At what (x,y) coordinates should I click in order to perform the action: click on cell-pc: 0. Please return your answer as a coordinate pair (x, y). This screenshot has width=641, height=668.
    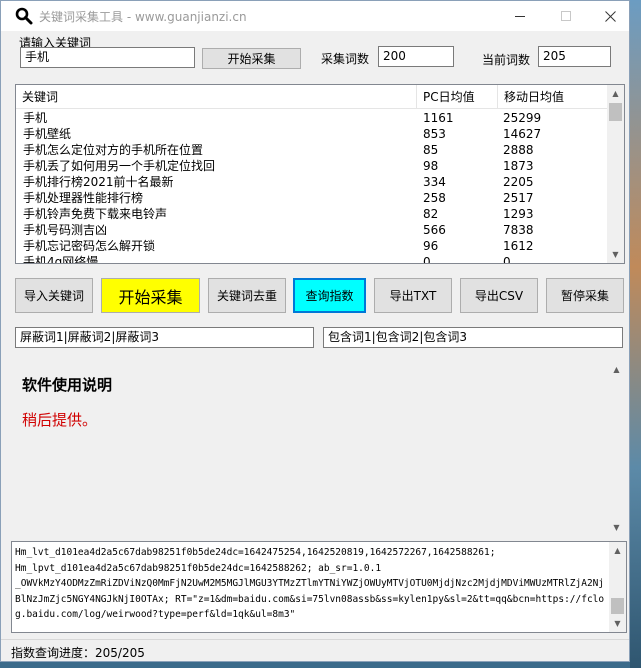
    Looking at the image, I should click on (427, 259).